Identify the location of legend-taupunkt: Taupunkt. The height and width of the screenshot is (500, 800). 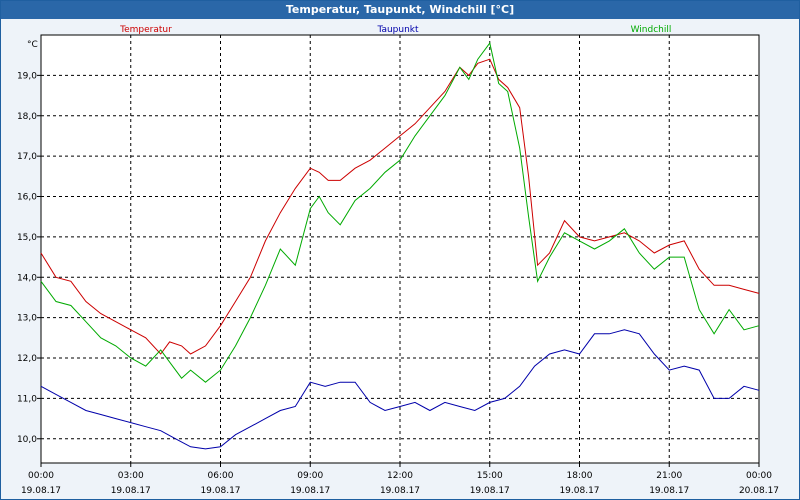
(397, 30).